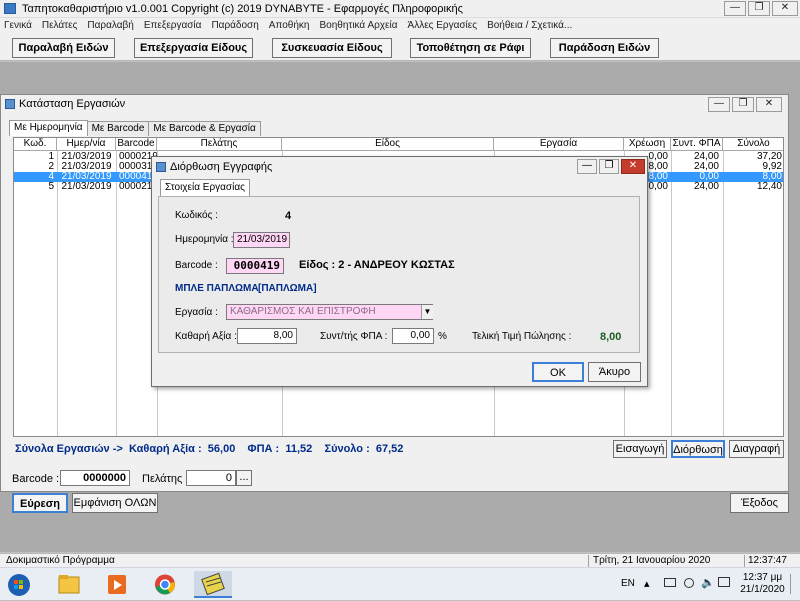 Image resolution: width=800 pixels, height=601 pixels. What do you see at coordinates (652, 560) in the screenshot?
I see `status-date: Τρίτη, 21 Ιανουαρίου 2020` at bounding box center [652, 560].